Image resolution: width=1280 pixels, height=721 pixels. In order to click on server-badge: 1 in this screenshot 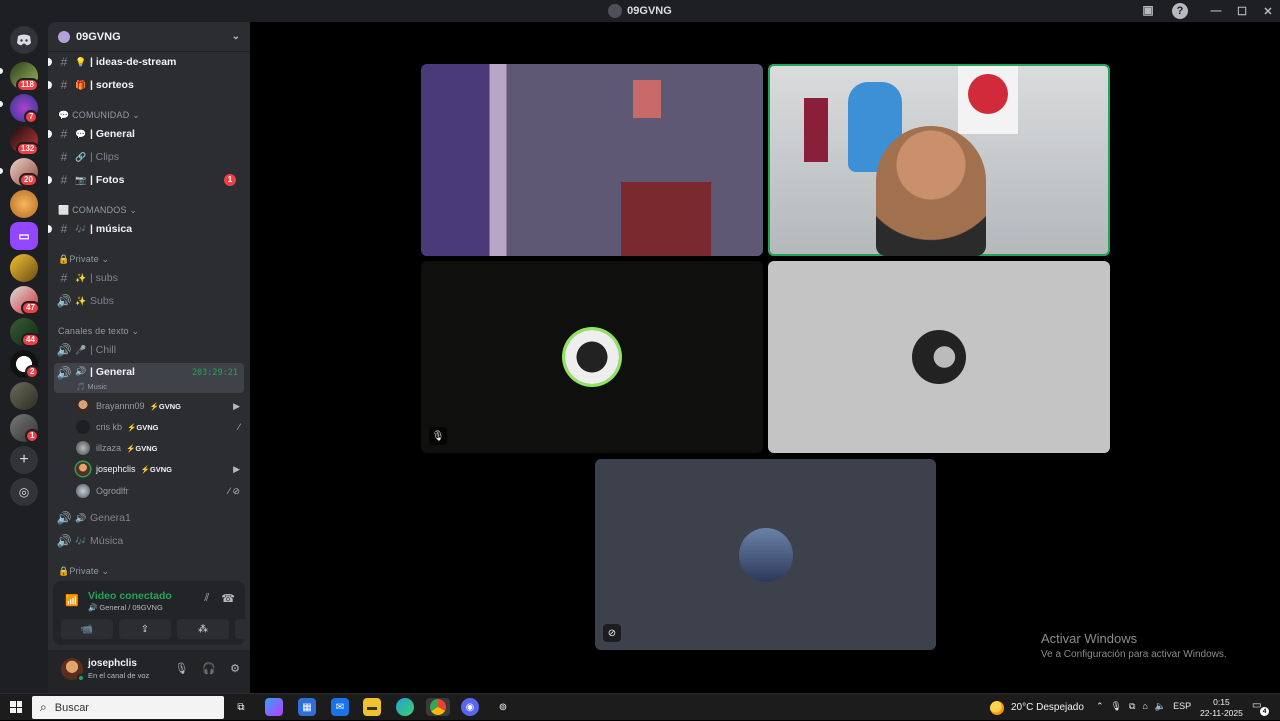, I will do `click(32, 436)`.